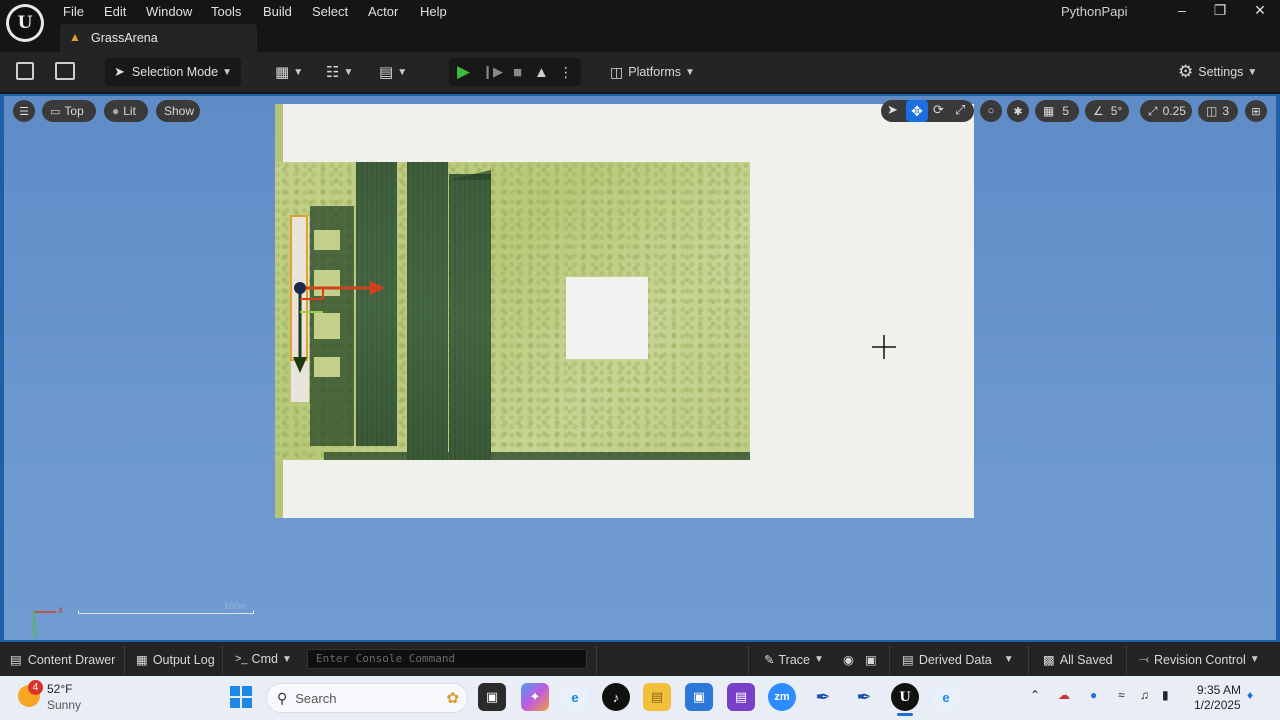 The height and width of the screenshot is (720, 1280). Describe the element at coordinates (129, 111) in the screenshot. I see `lit-label: Lit` at that location.